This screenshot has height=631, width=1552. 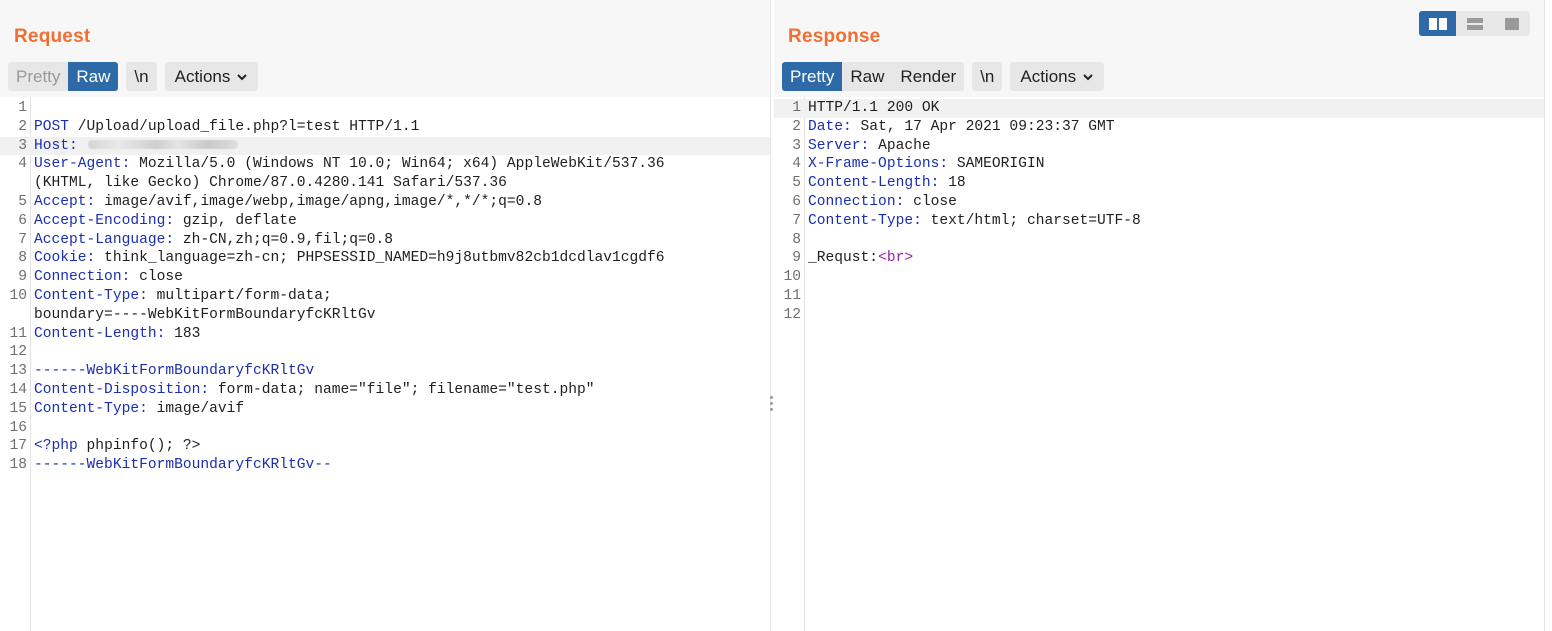 I want to click on response-line-number: 2, so click(x=796, y=126).